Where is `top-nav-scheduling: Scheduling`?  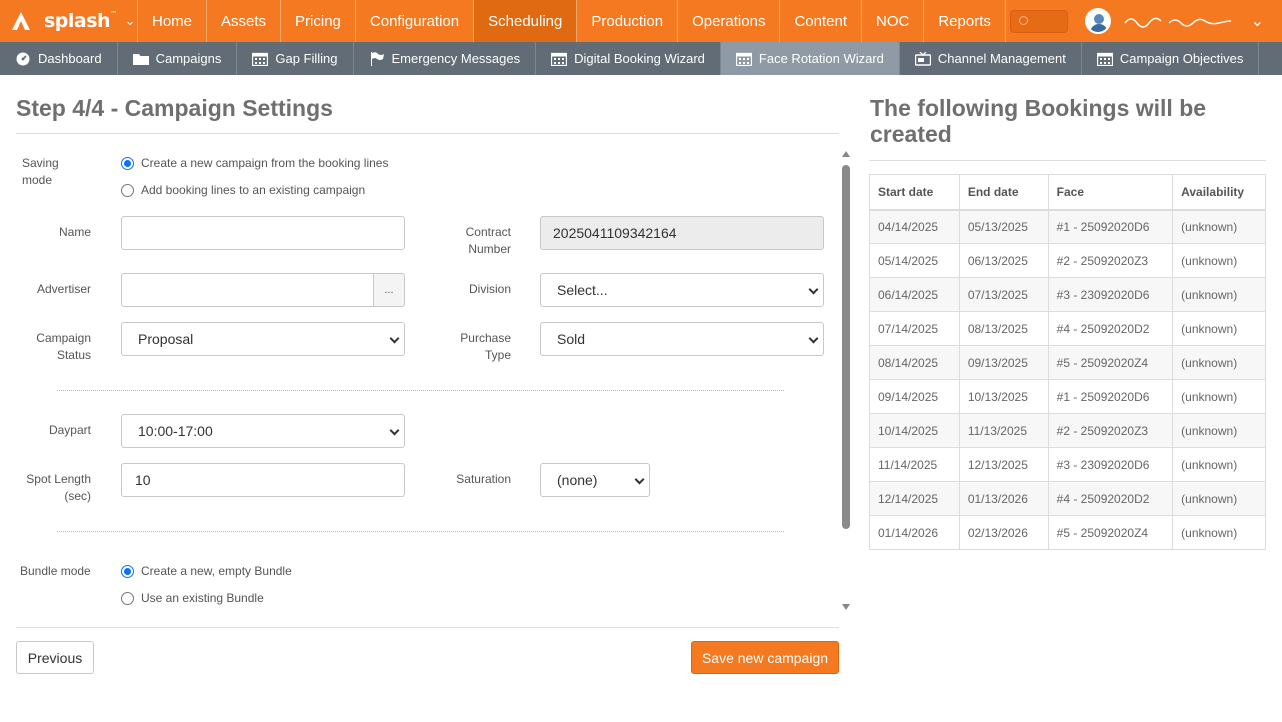
top-nav-scheduling: Scheduling is located at coordinates (526, 21).